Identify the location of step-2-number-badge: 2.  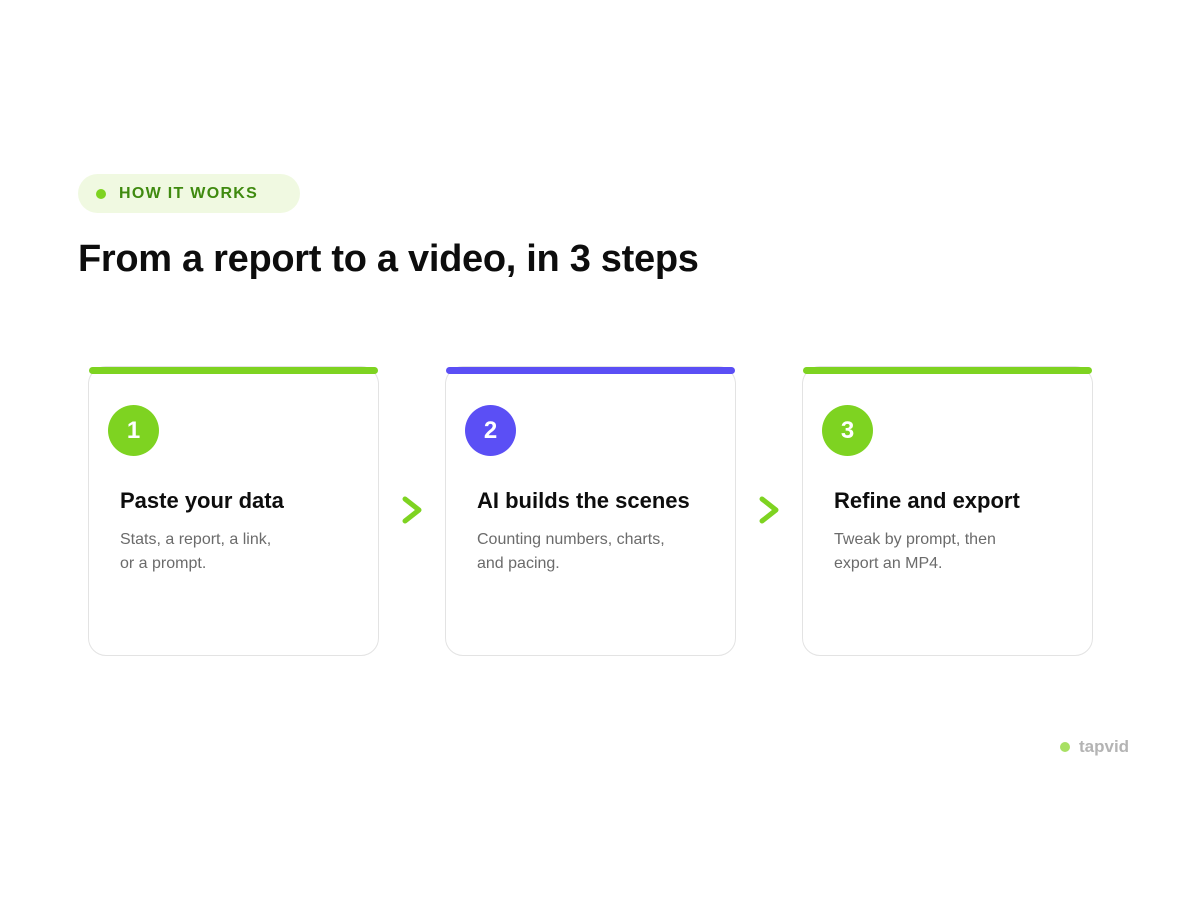
(490, 430).